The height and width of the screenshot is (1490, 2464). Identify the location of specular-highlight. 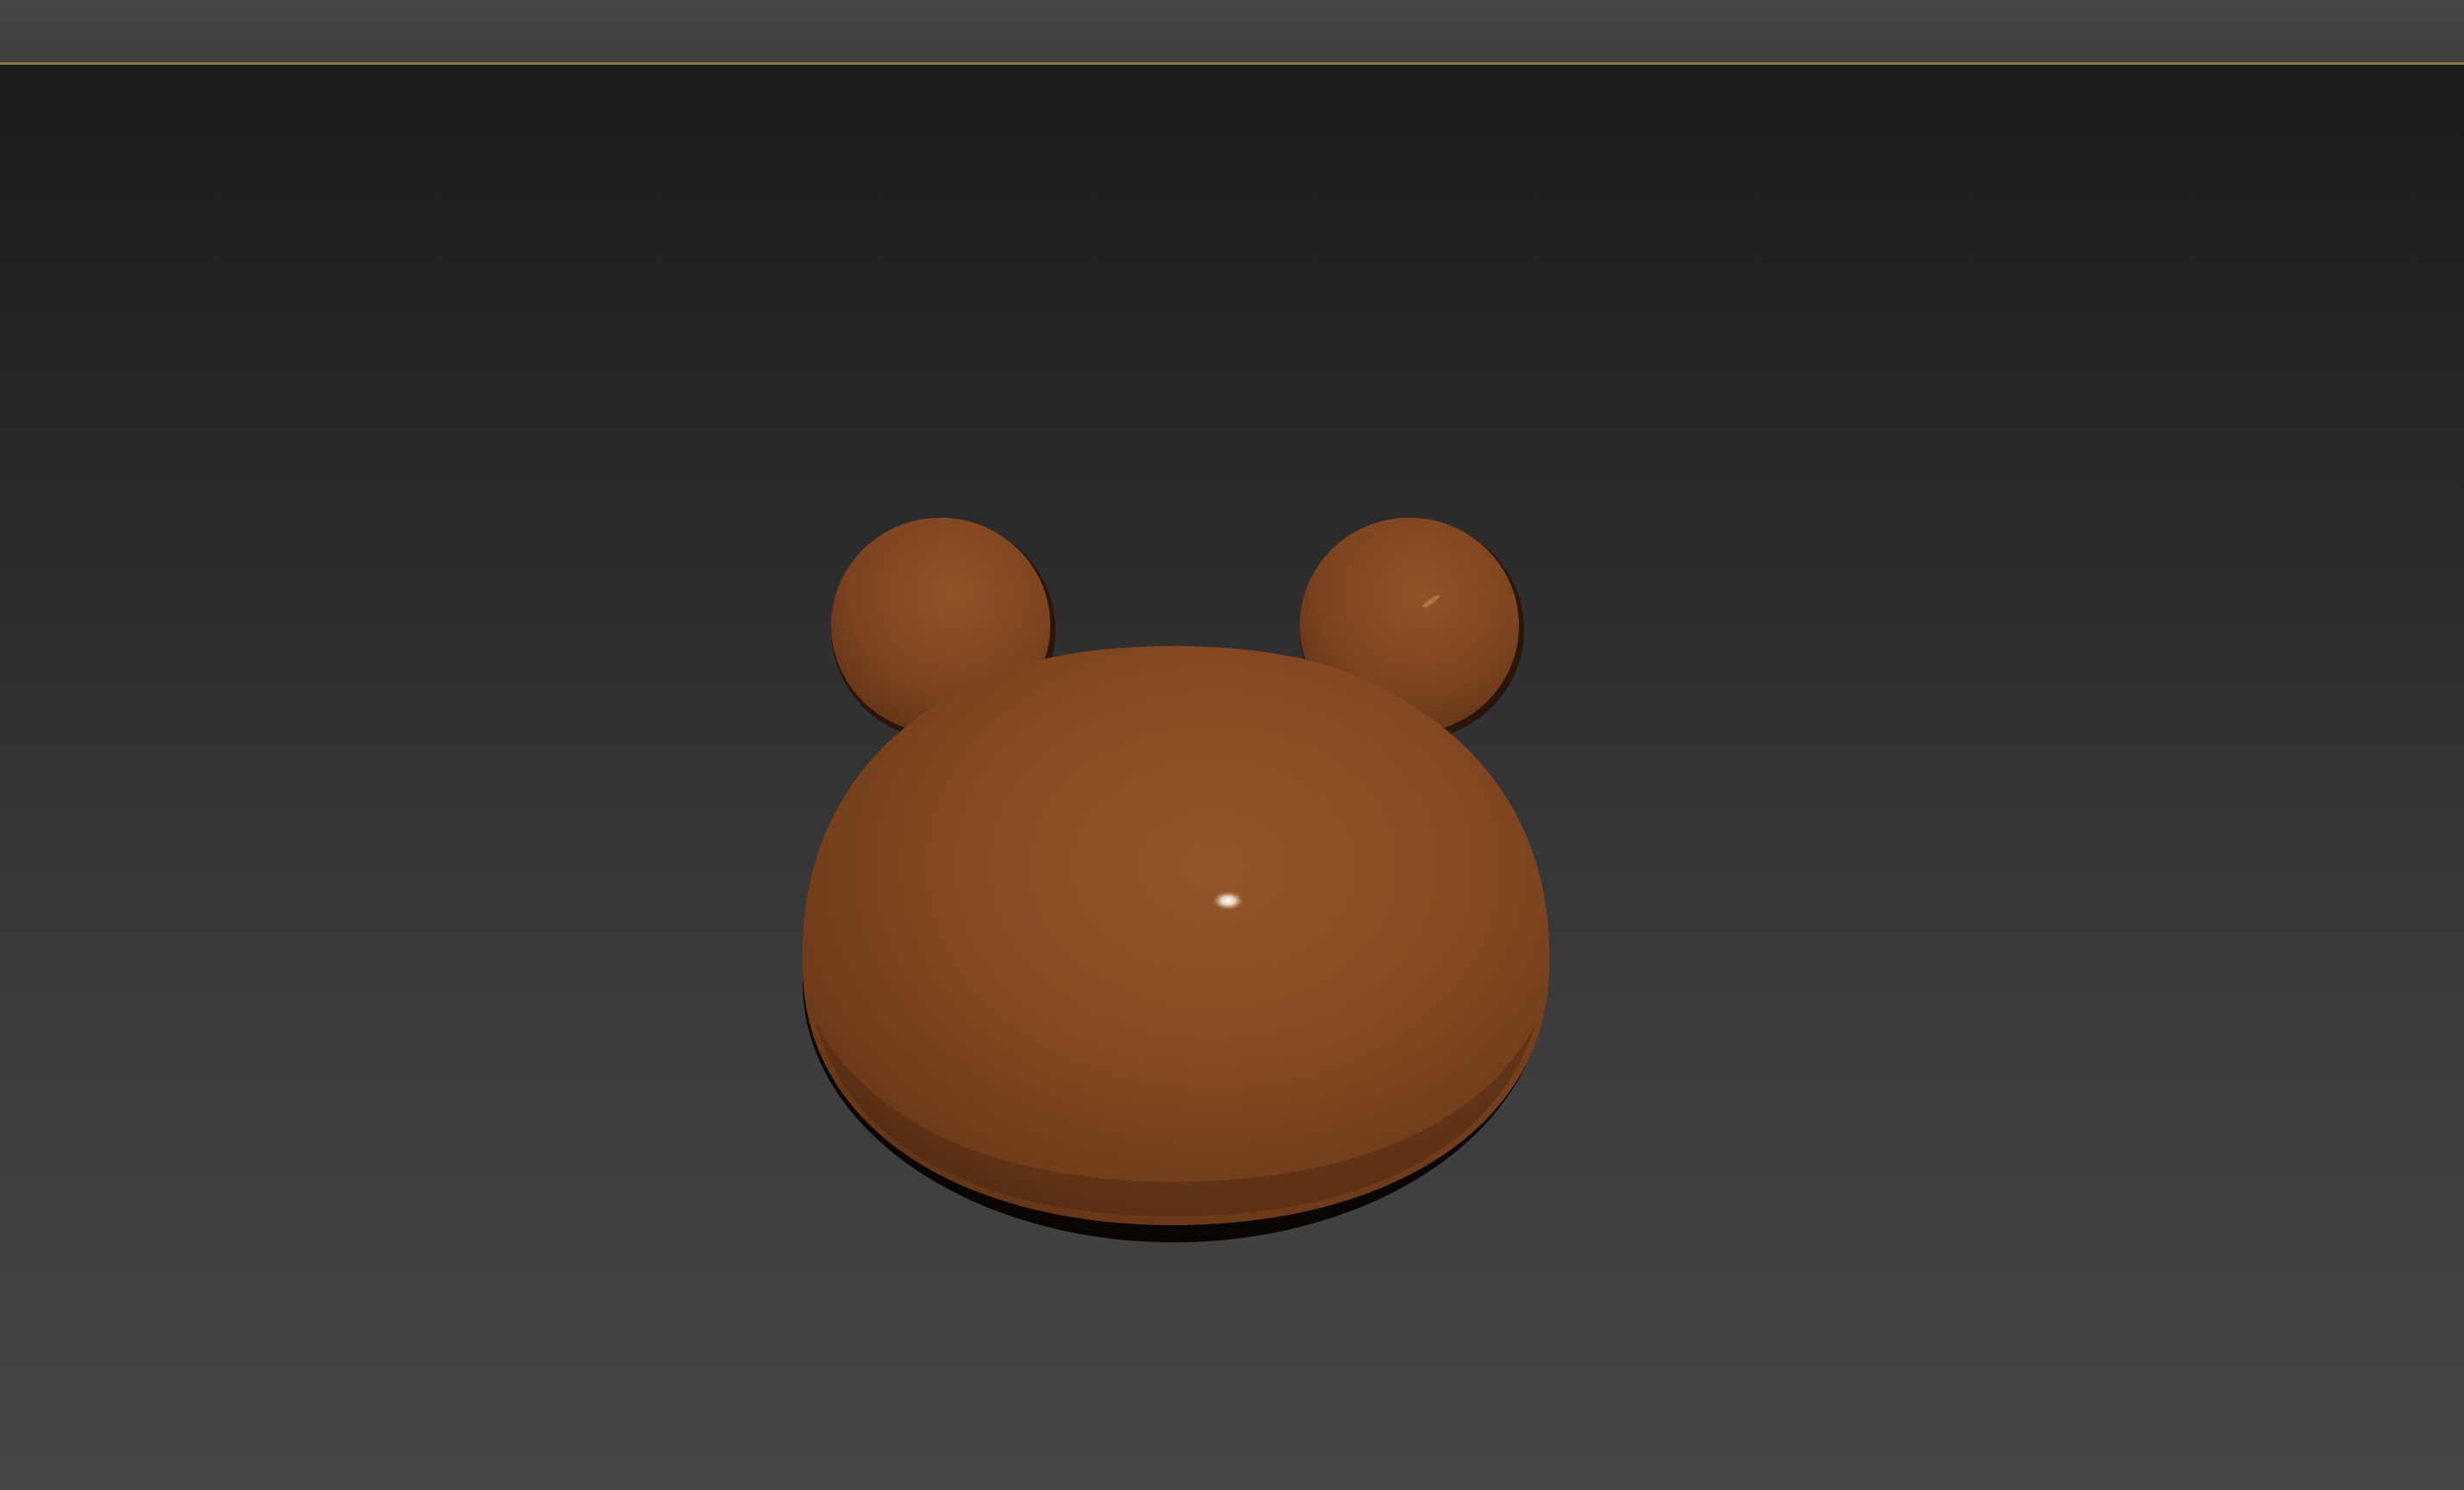
(1228, 900).